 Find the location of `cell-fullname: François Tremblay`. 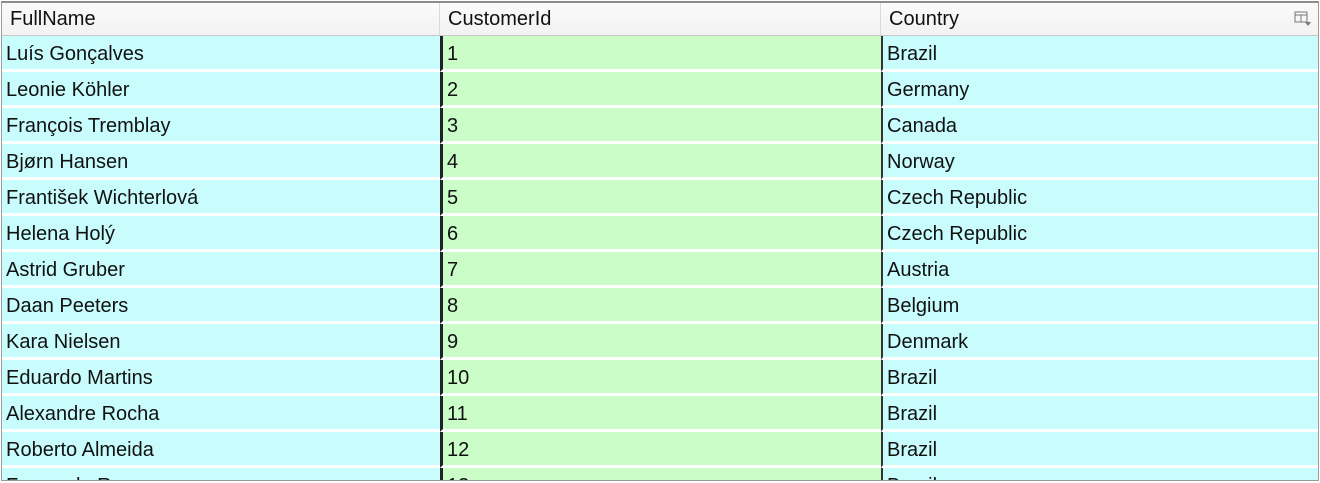

cell-fullname: François Tremblay is located at coordinates (221, 126).